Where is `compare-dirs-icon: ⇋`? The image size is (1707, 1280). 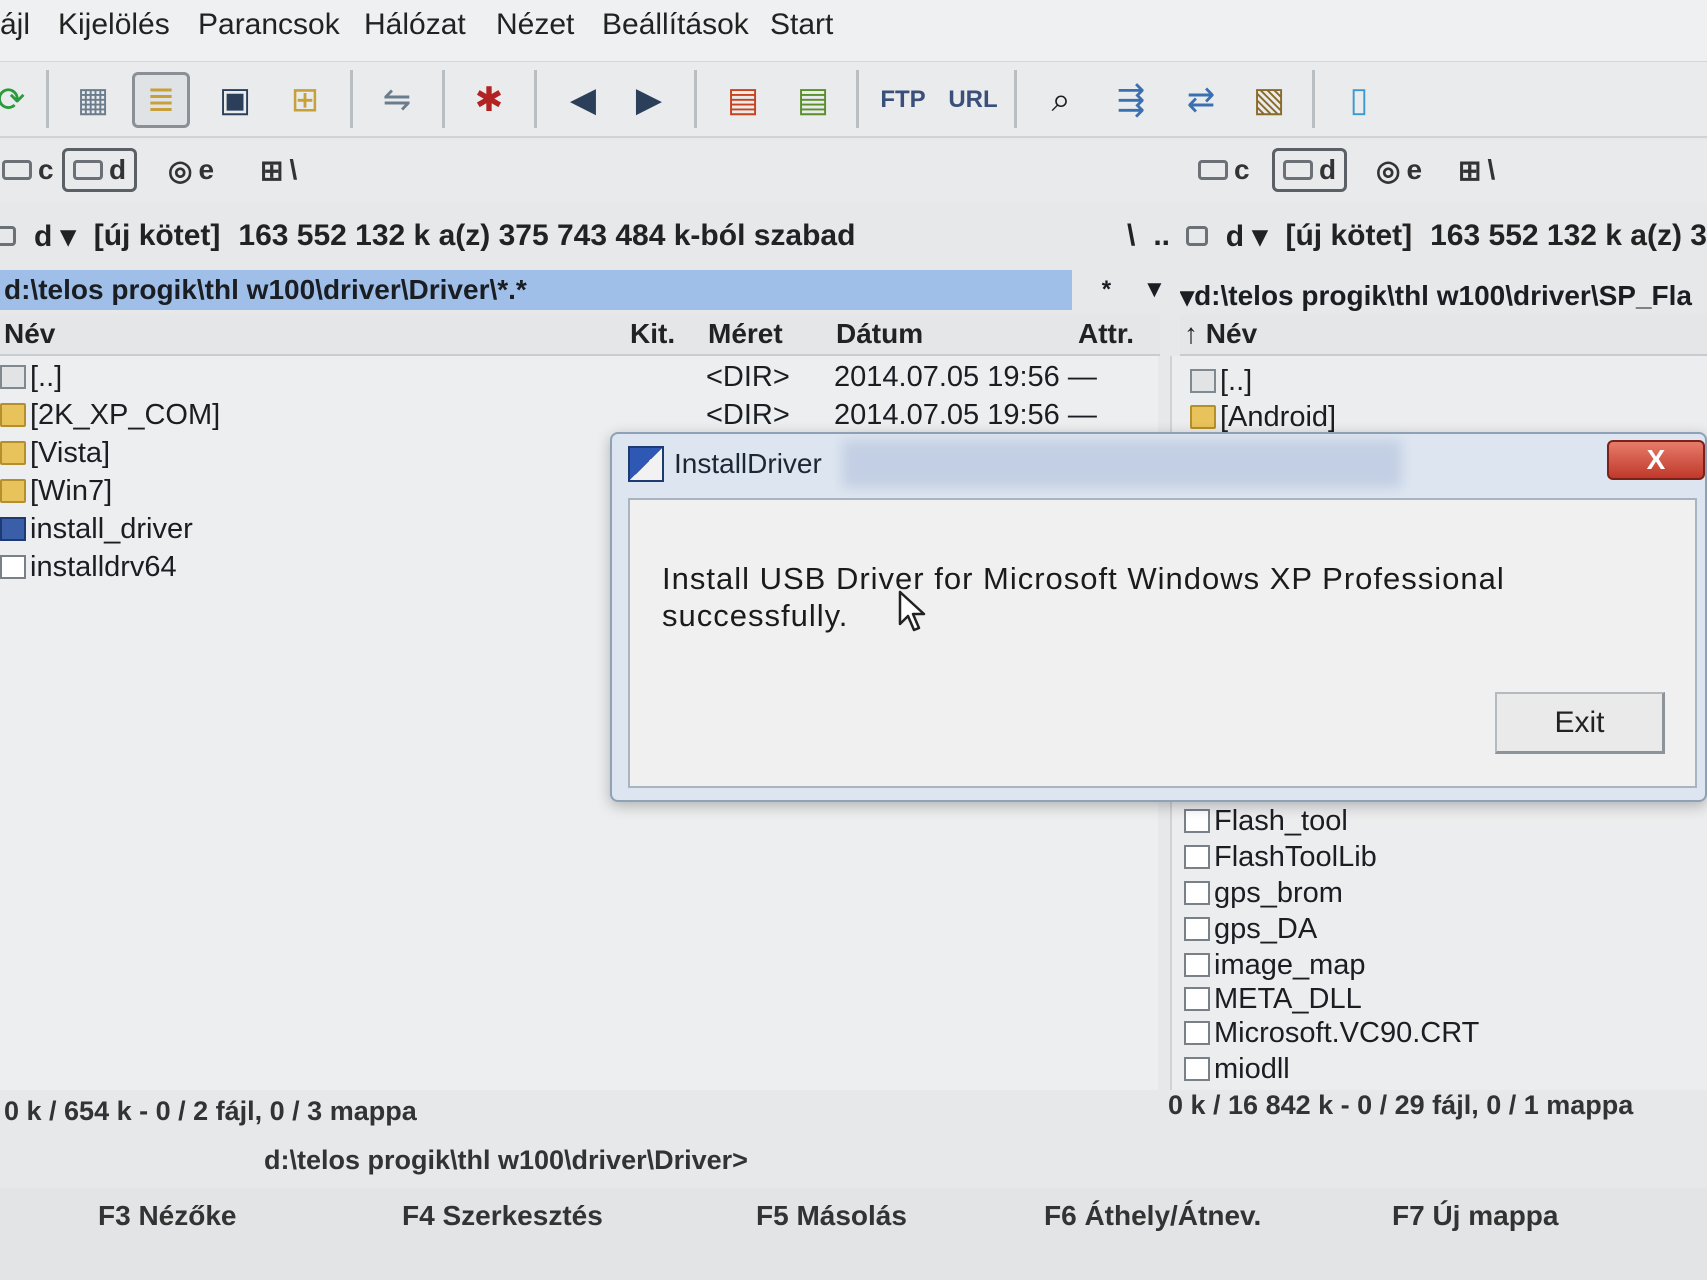 compare-dirs-icon: ⇋ is located at coordinates (397, 100).